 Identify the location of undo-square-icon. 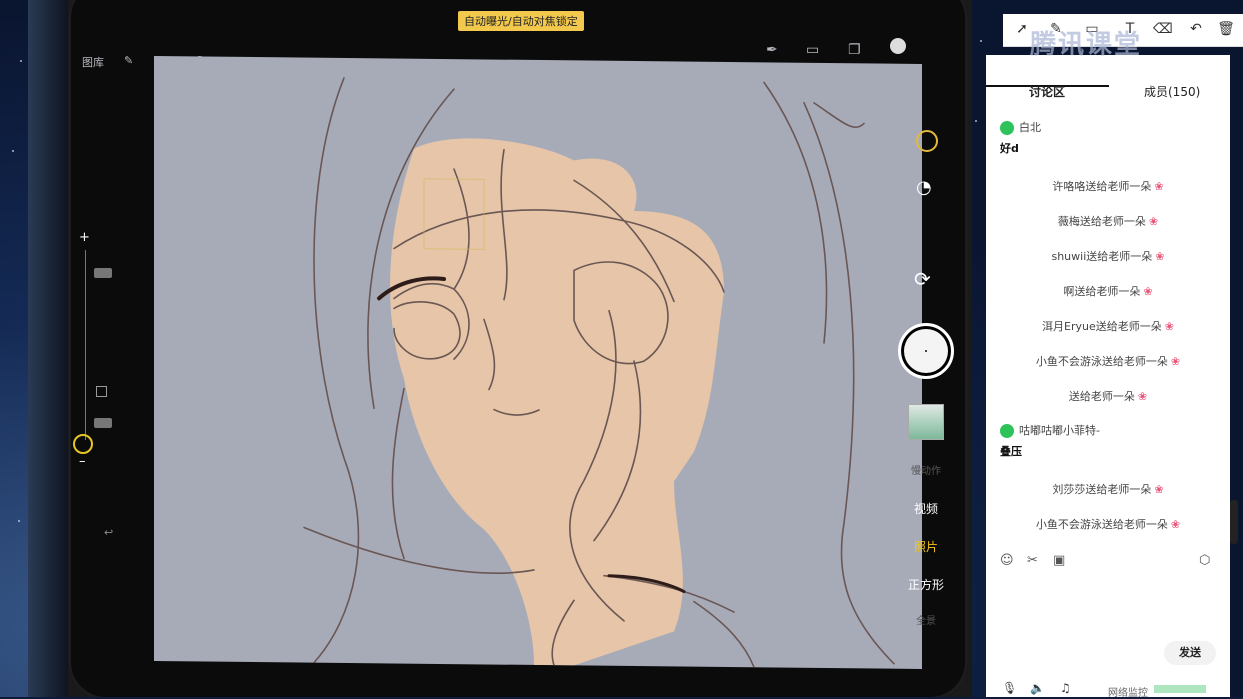
(101, 391).